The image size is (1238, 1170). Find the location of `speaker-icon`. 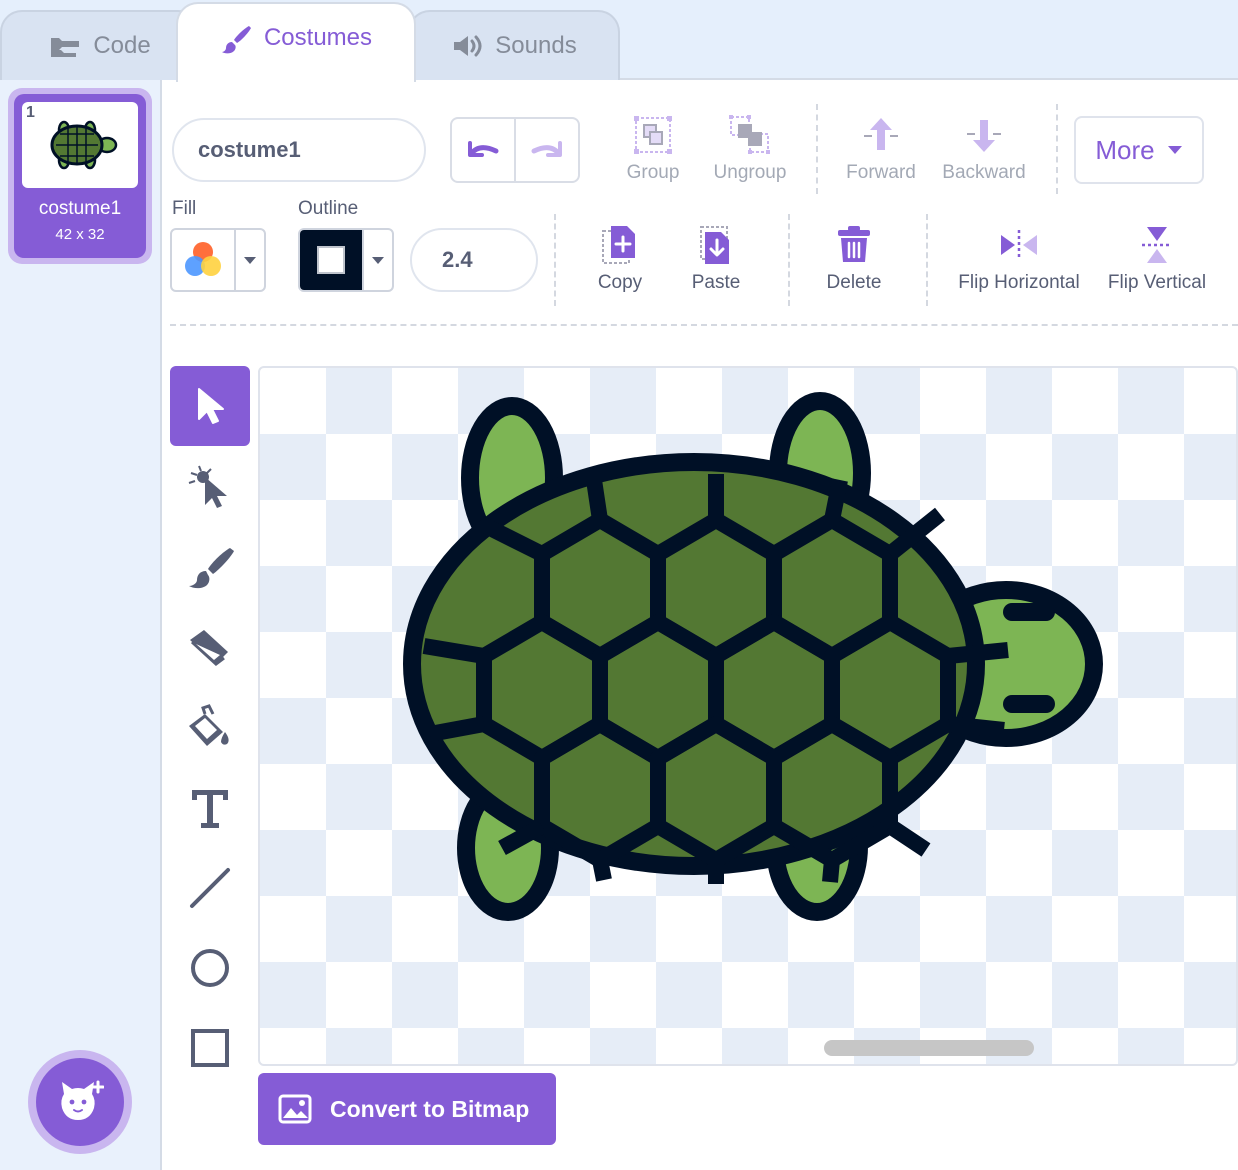

speaker-icon is located at coordinates (467, 46).